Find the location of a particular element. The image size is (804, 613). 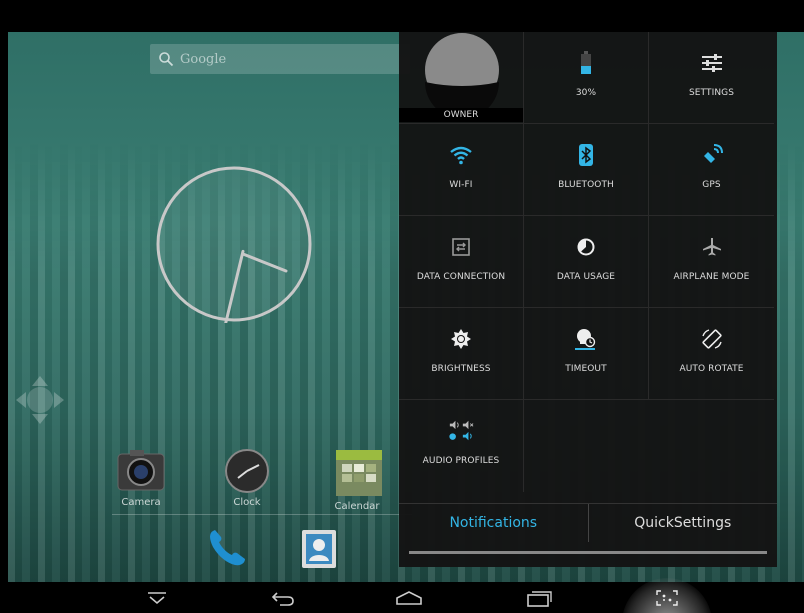

tile-gps: GPS is located at coordinates (711, 170).